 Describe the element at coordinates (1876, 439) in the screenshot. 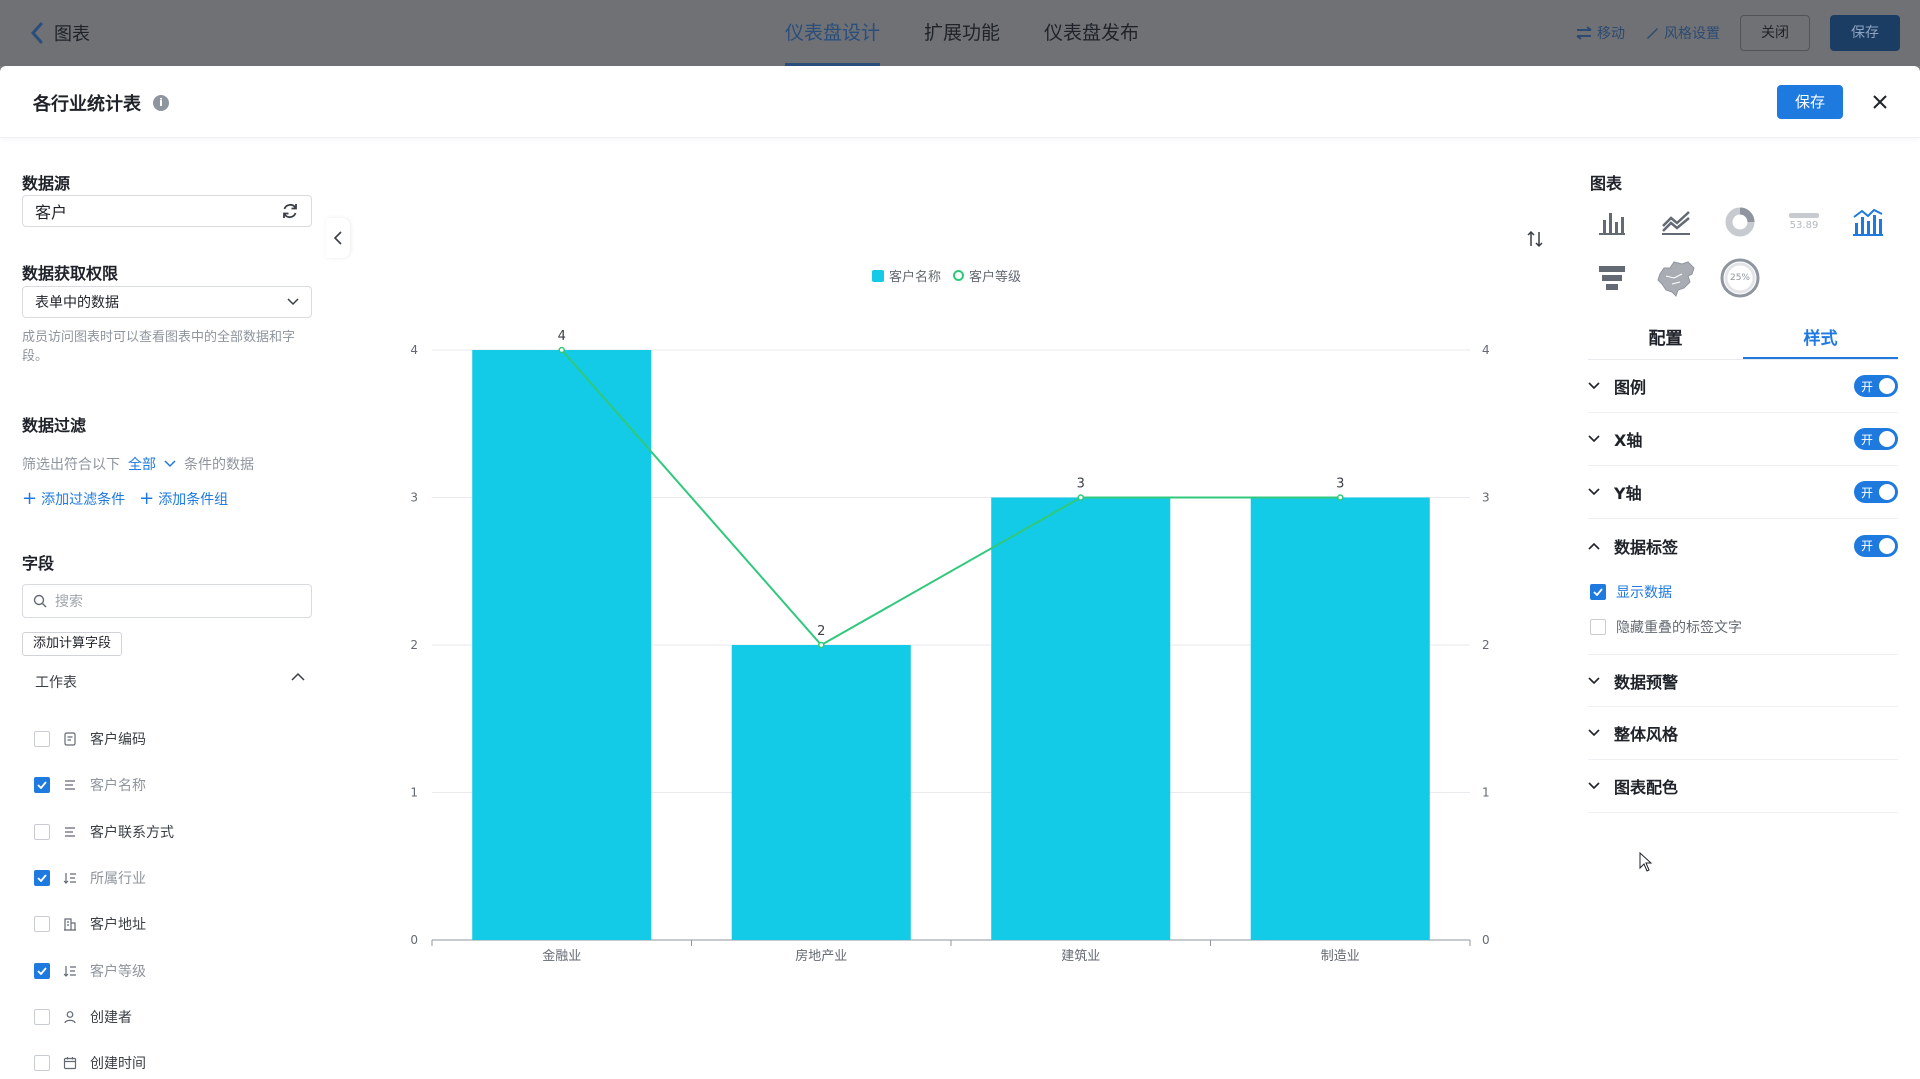

I see `x-axis-toggle: 开` at that location.